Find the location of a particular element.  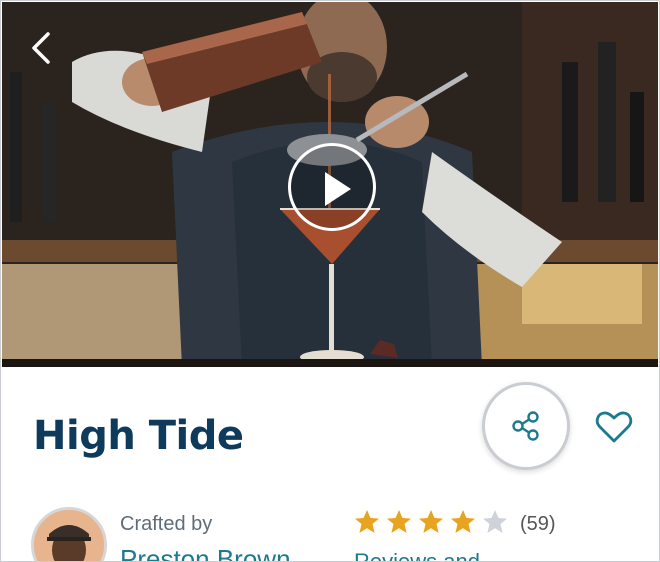

favorite-button is located at coordinates (614, 427).